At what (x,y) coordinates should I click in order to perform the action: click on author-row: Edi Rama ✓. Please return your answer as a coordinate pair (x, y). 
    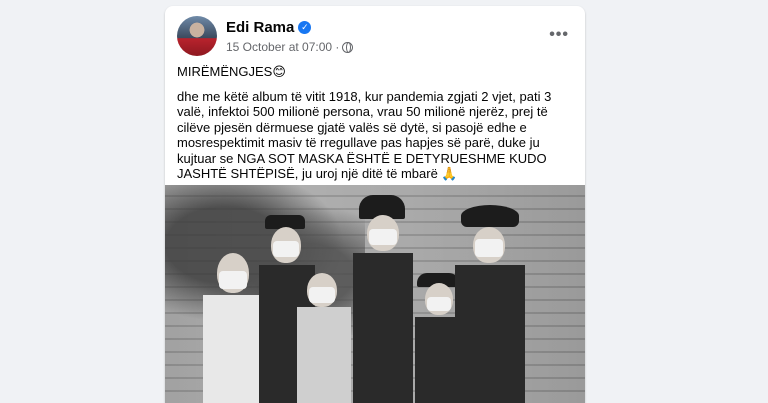
    Looking at the image, I should click on (269, 27).